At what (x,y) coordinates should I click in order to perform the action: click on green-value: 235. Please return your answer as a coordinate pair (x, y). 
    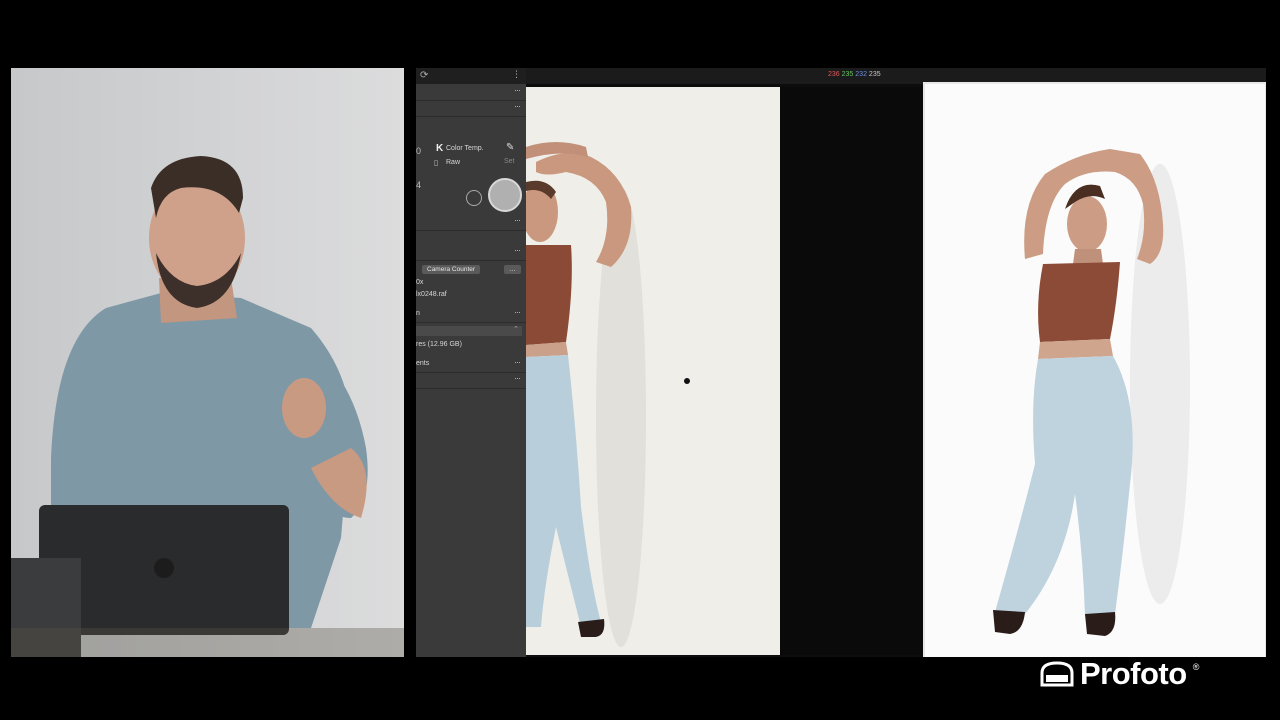
    Looking at the image, I should click on (847, 74).